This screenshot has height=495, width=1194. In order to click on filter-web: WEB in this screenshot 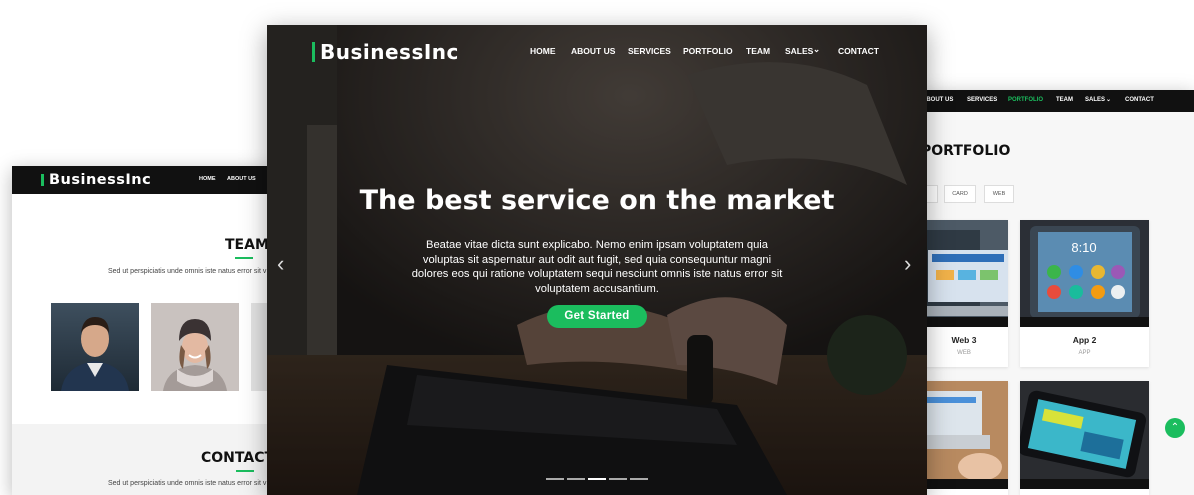, I will do `click(999, 194)`.